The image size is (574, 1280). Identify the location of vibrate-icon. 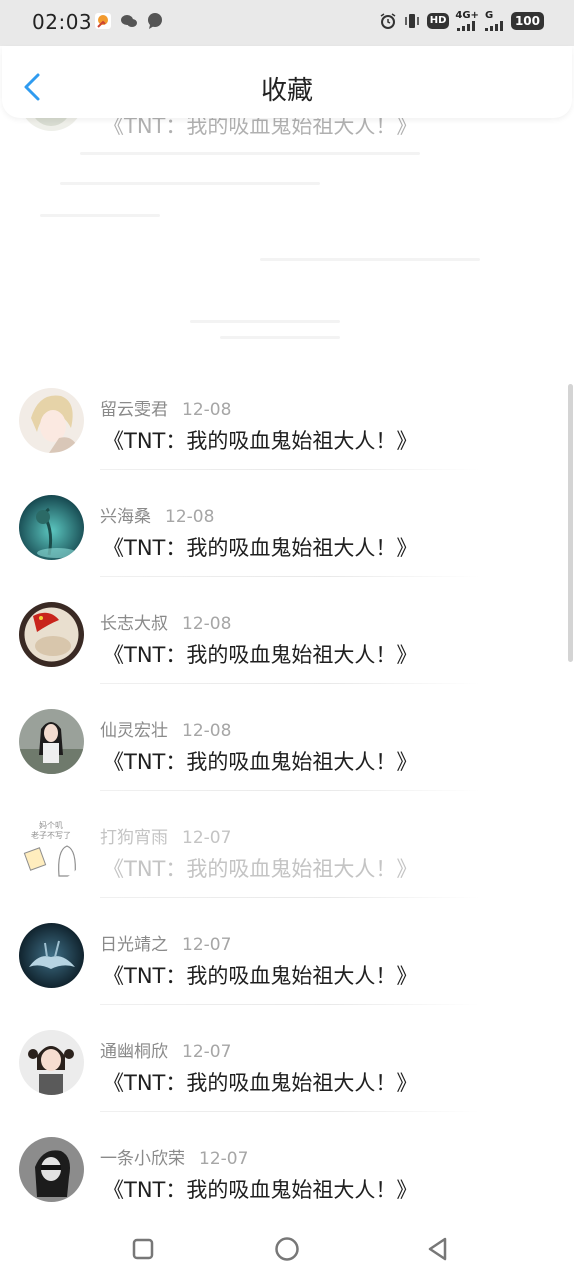
(411, 21).